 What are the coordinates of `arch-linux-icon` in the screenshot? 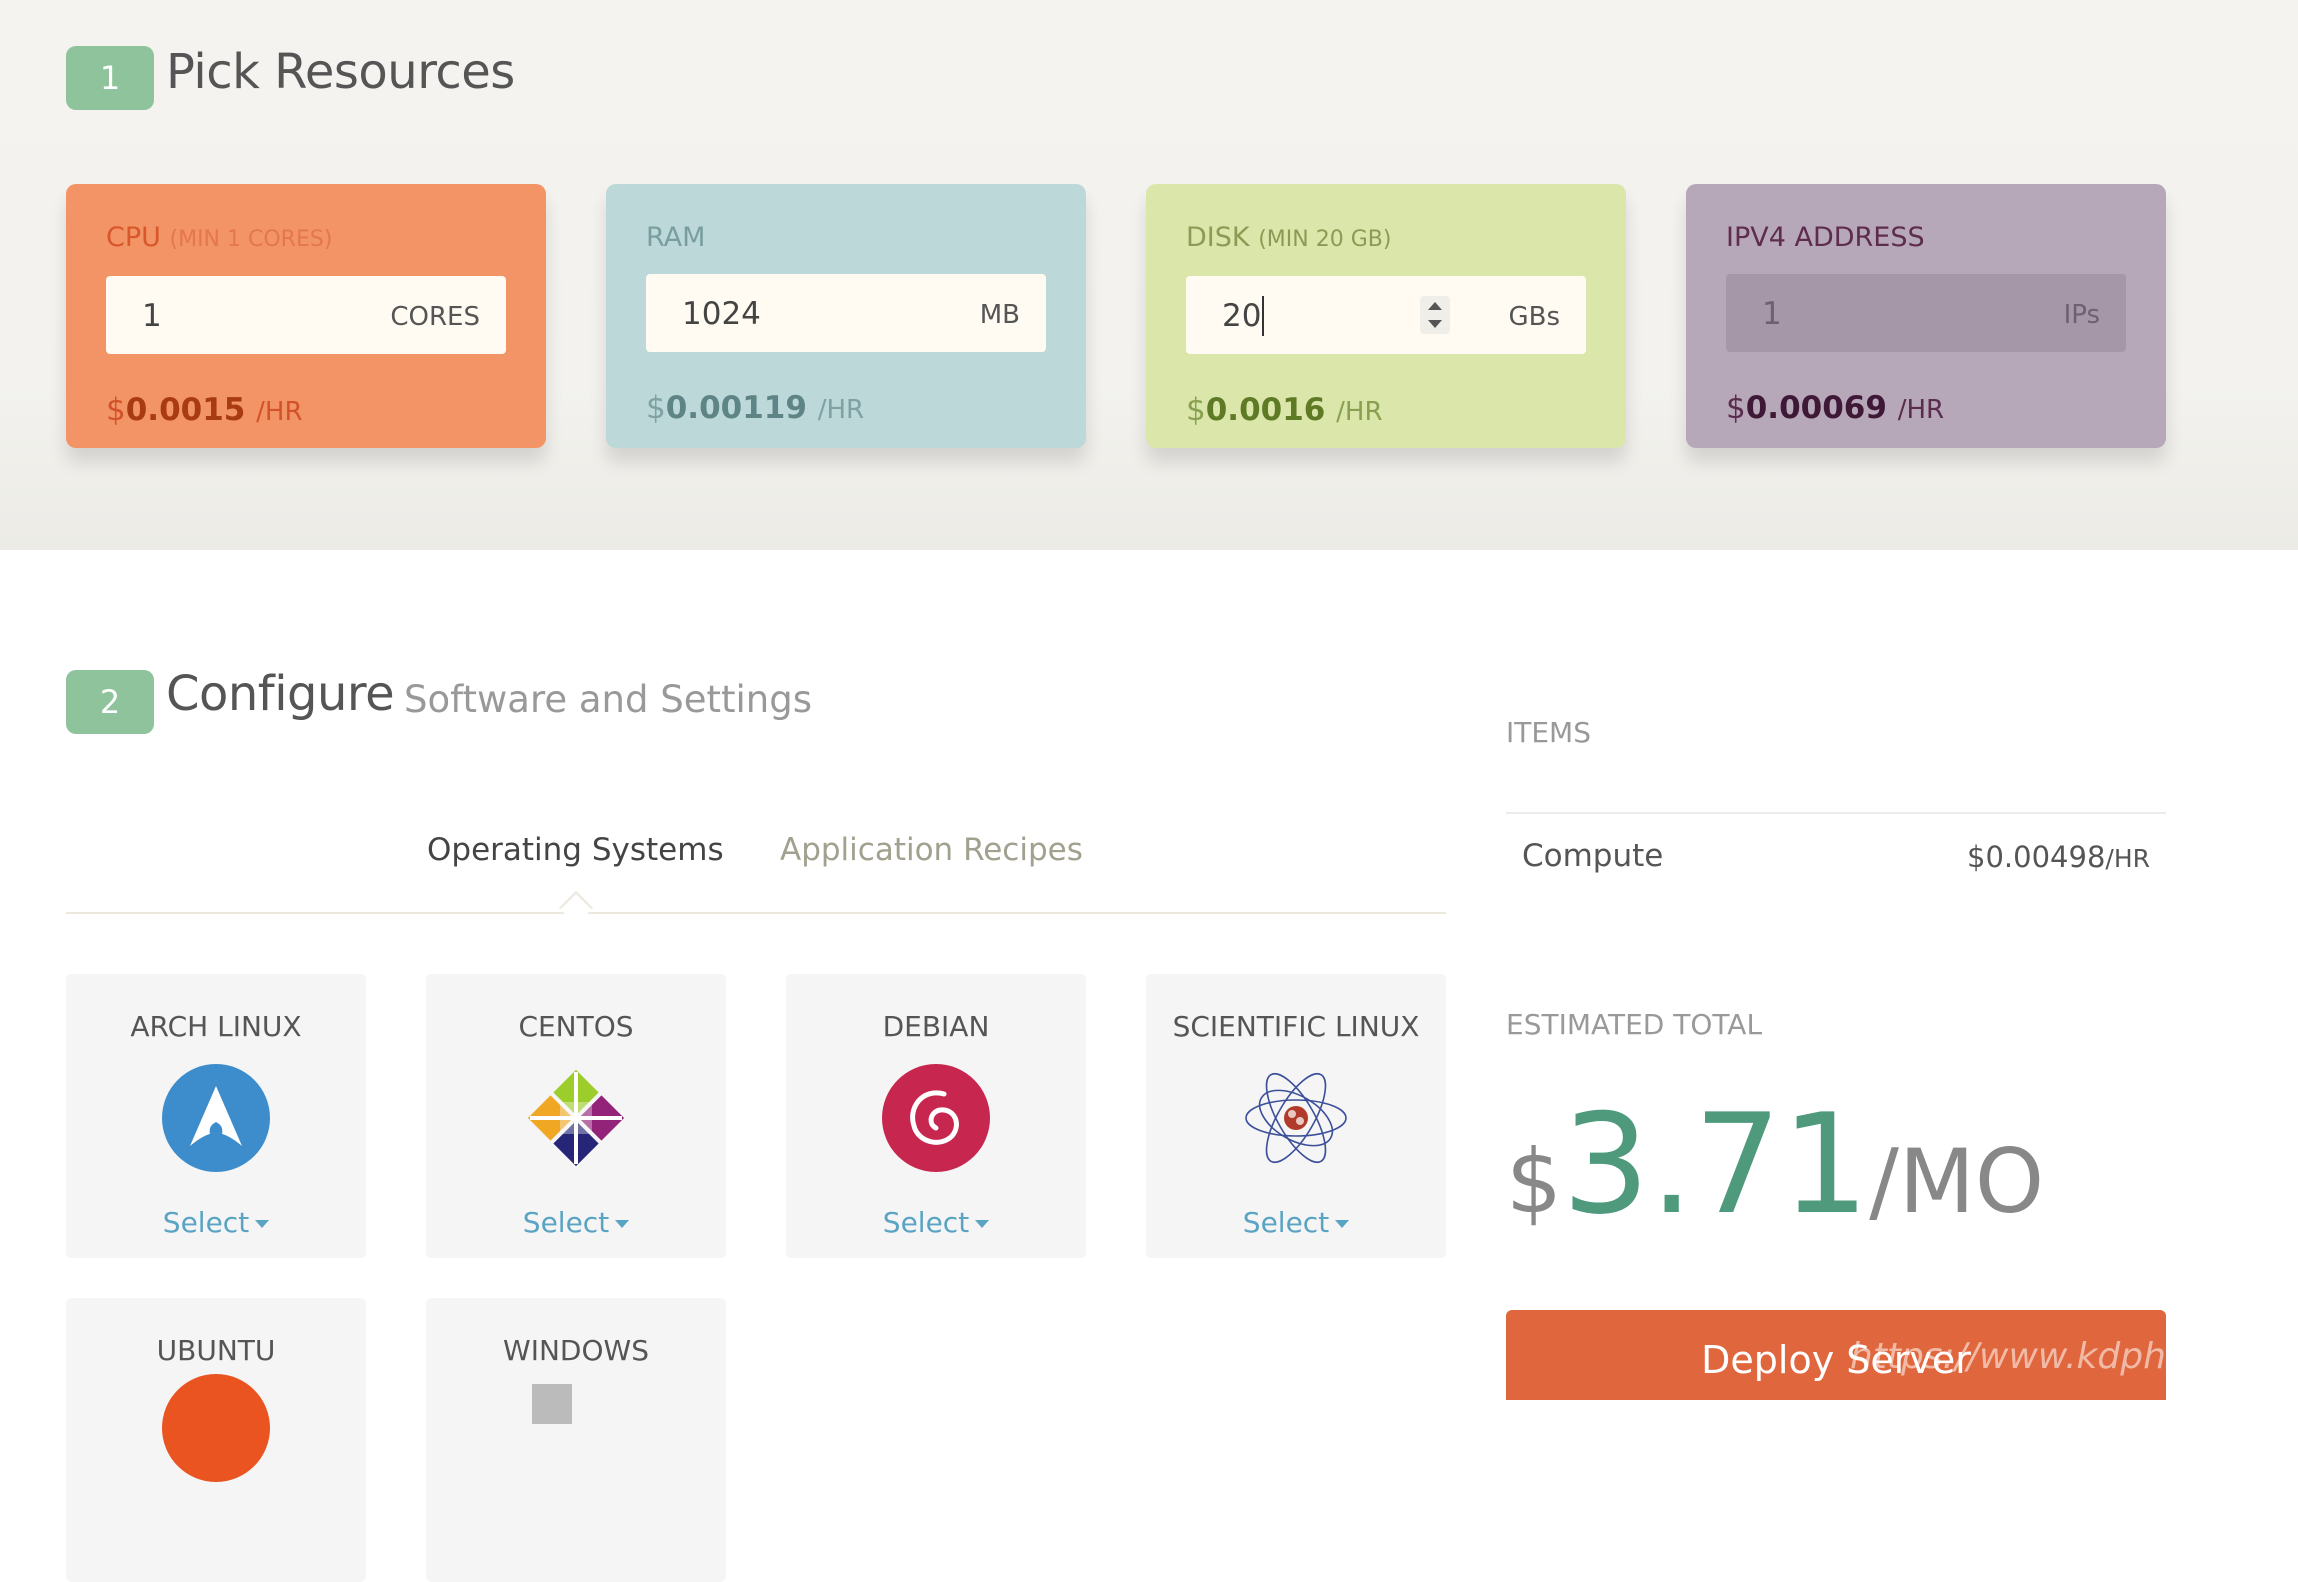 It's located at (216, 1118).